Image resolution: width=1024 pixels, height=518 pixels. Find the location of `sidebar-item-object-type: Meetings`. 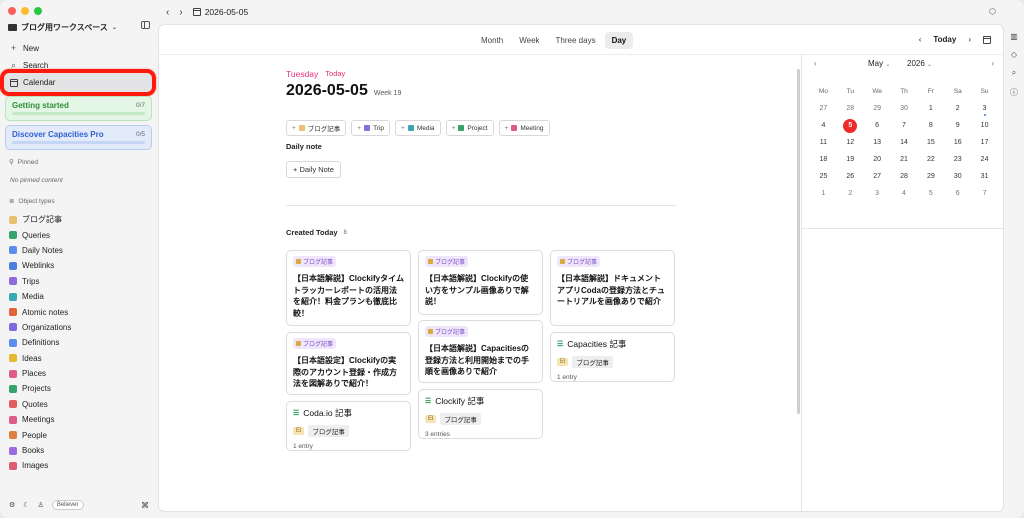

sidebar-item-object-type: Meetings is located at coordinates (40, 419).